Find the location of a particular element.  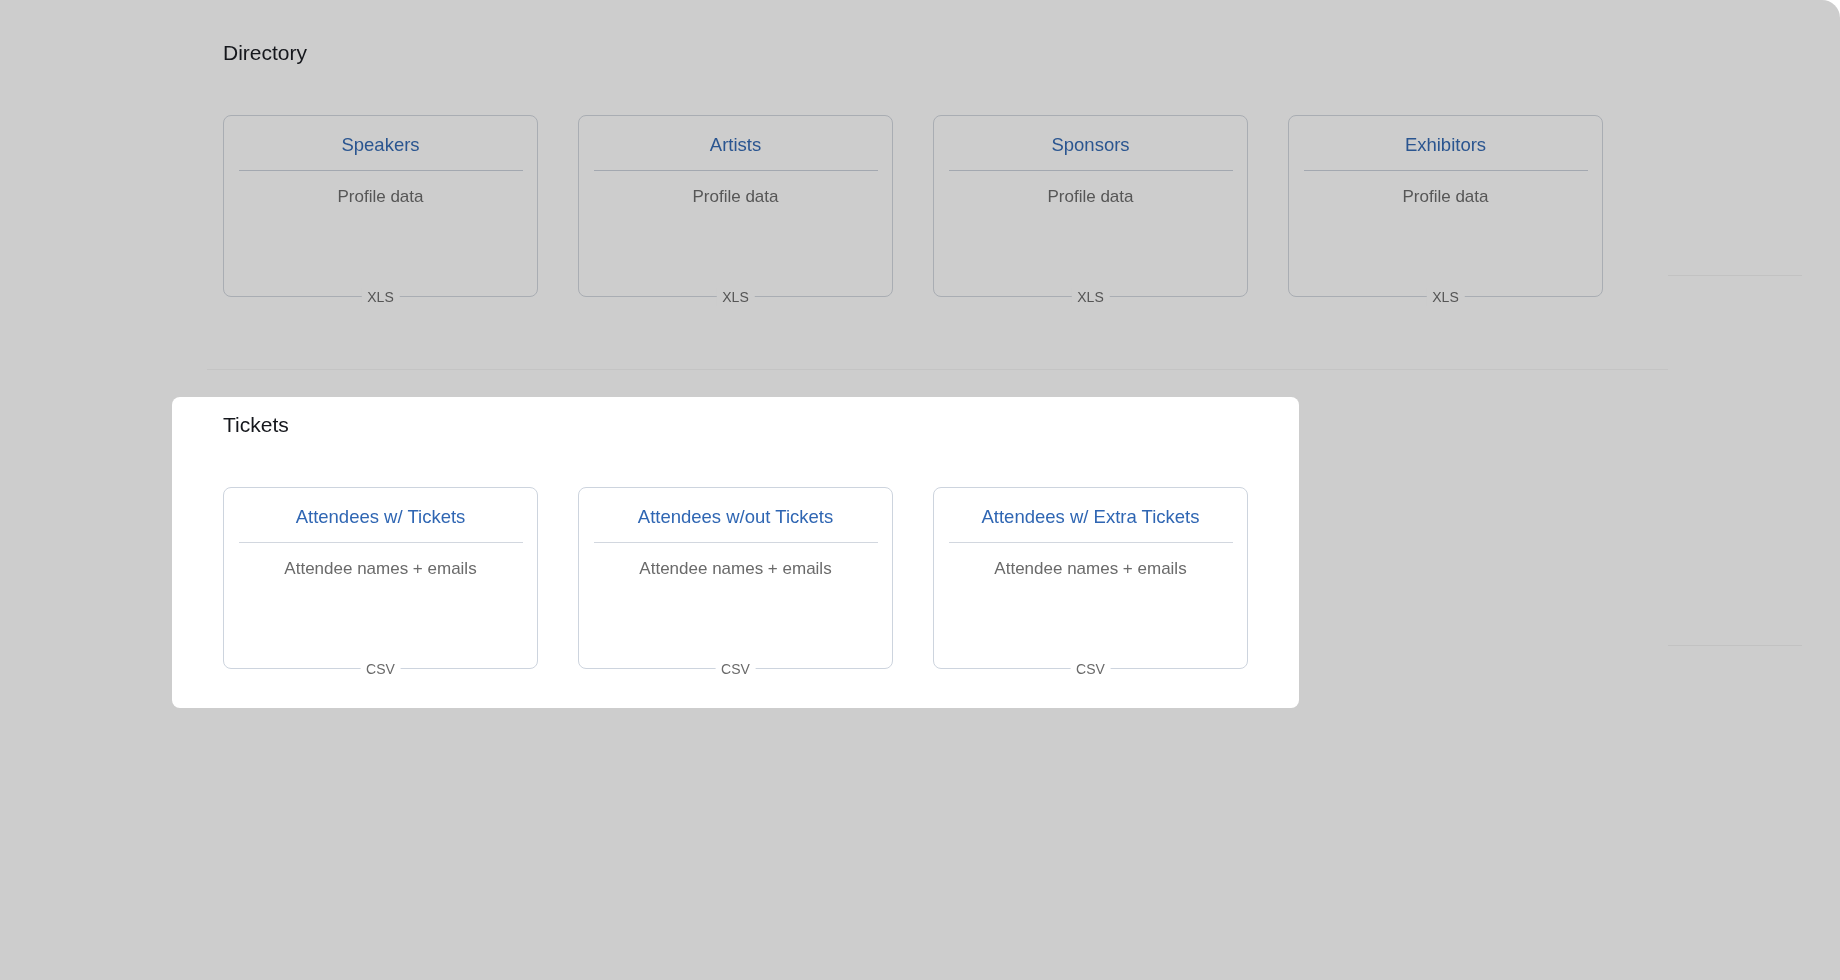

card-title: Attendees w/out Tickets is located at coordinates (735, 517).